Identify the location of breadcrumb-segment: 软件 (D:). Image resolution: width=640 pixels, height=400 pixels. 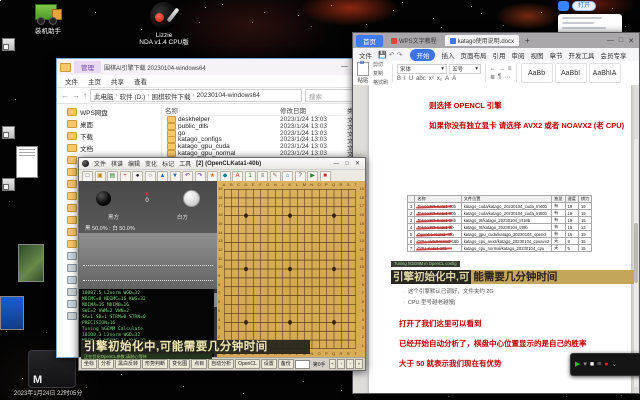
(133, 96).